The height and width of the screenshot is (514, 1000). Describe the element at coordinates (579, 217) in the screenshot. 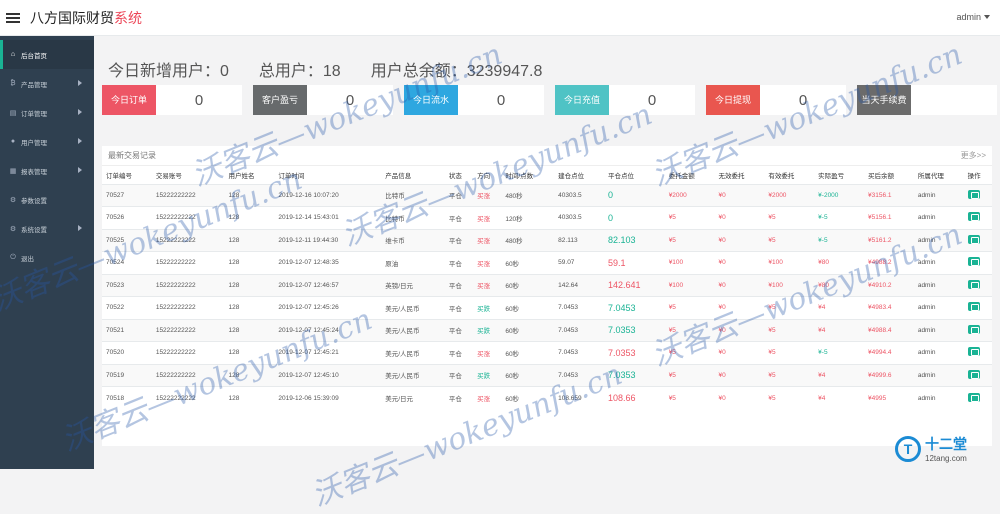

I see `cell-open: 40303.5` at that location.